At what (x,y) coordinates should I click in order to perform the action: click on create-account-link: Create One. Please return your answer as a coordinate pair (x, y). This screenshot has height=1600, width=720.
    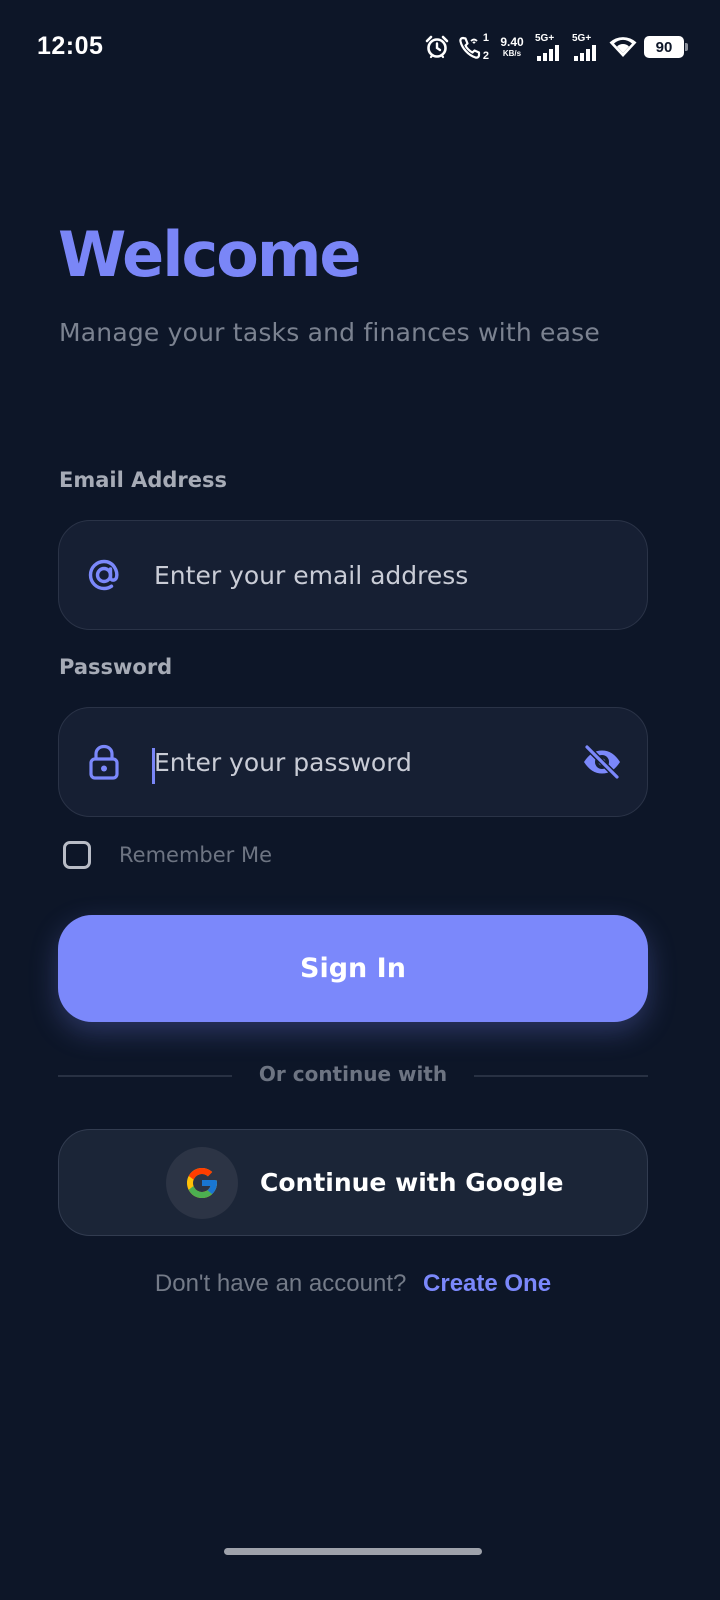
    Looking at the image, I should click on (487, 1283).